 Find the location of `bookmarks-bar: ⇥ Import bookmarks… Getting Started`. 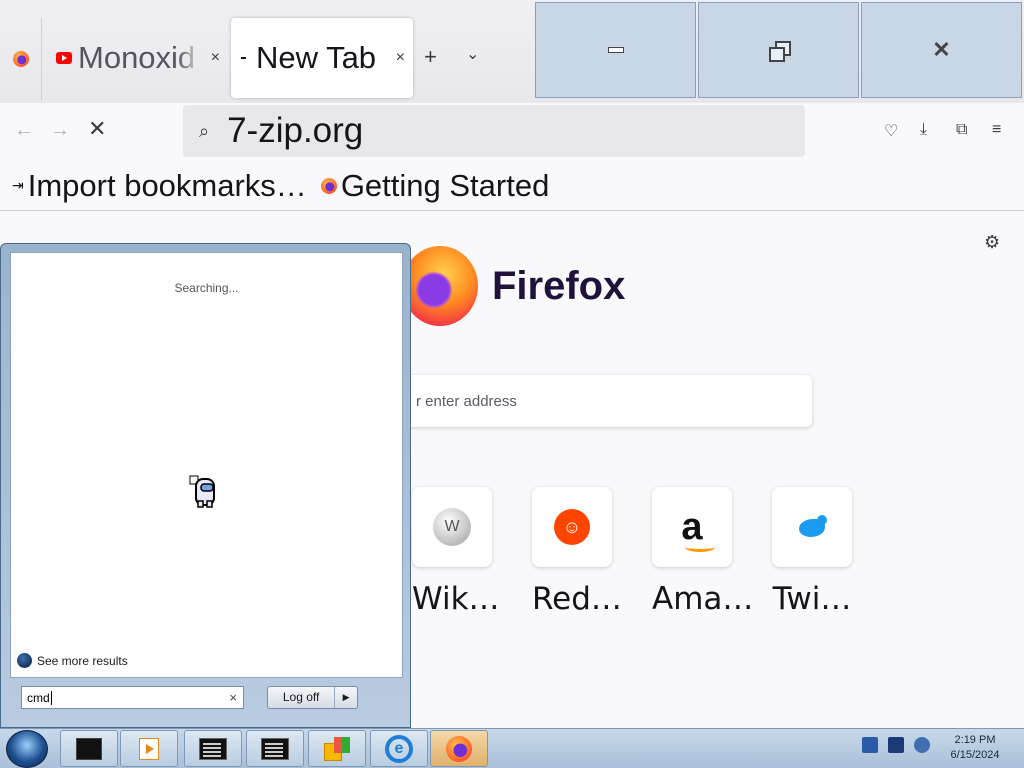

bookmarks-bar: ⇥ Import bookmarks… Getting Started is located at coordinates (512, 186).